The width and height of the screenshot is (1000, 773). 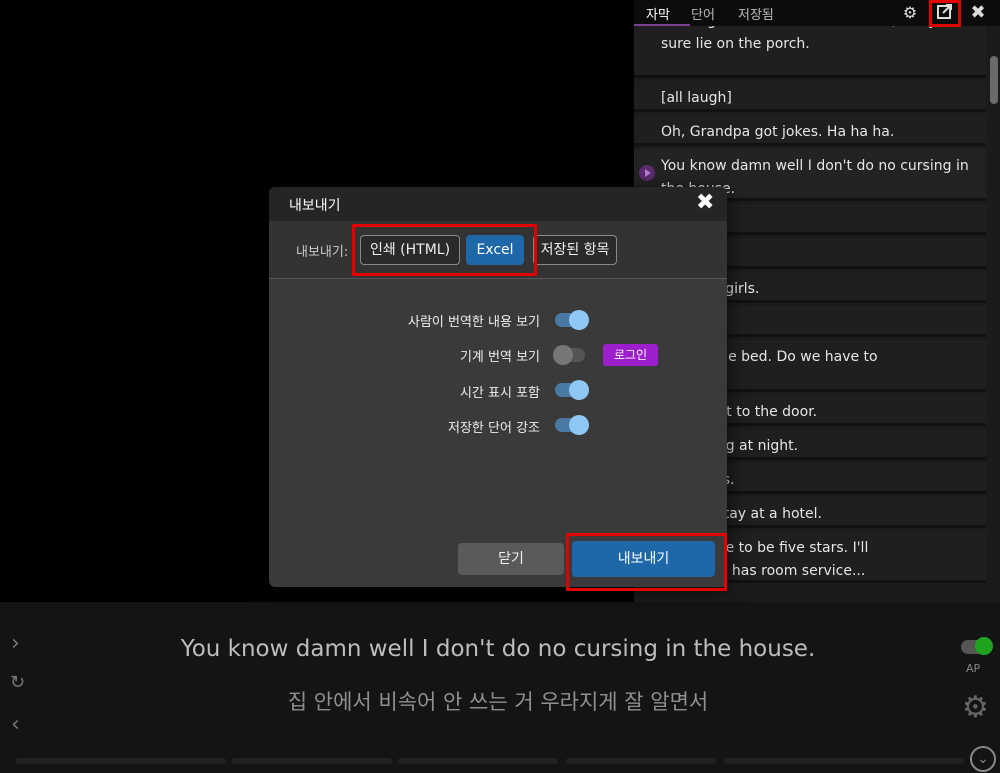 I want to click on autopause-toggle, so click(x=977, y=646).